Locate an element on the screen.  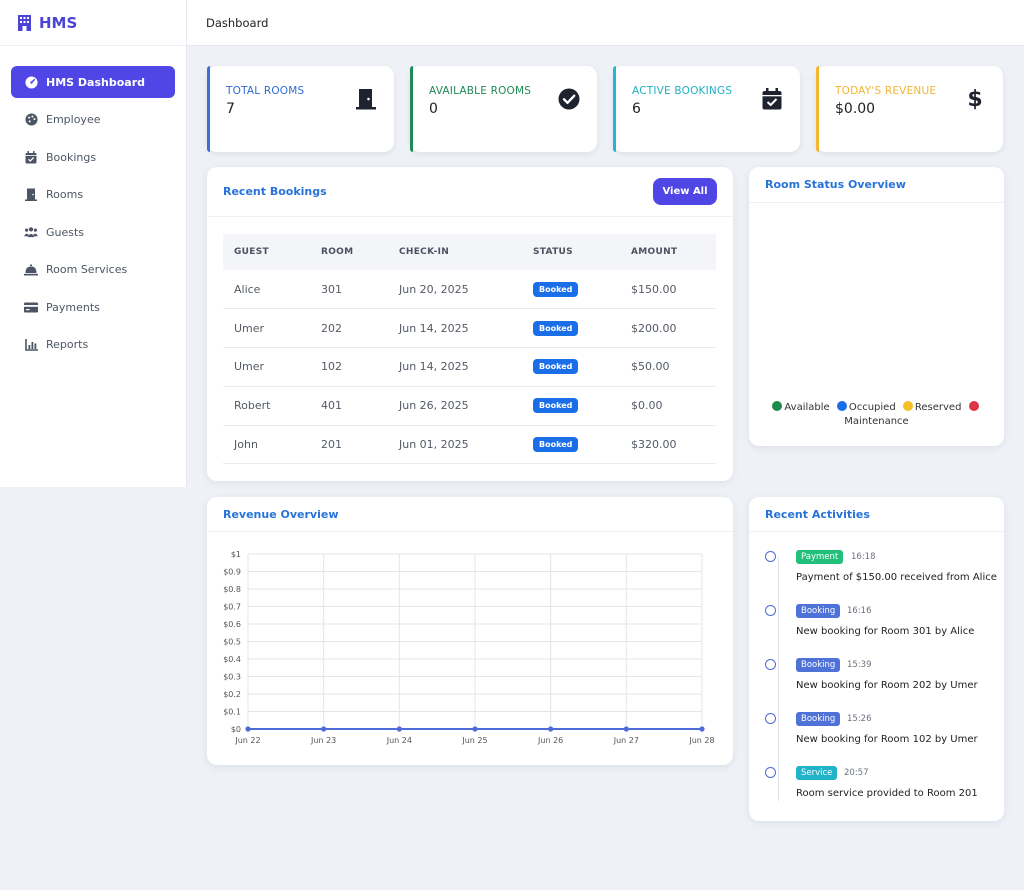
stat-card-active-bookings: ACTIVE BOOKINGS 6 is located at coordinates (706, 109).